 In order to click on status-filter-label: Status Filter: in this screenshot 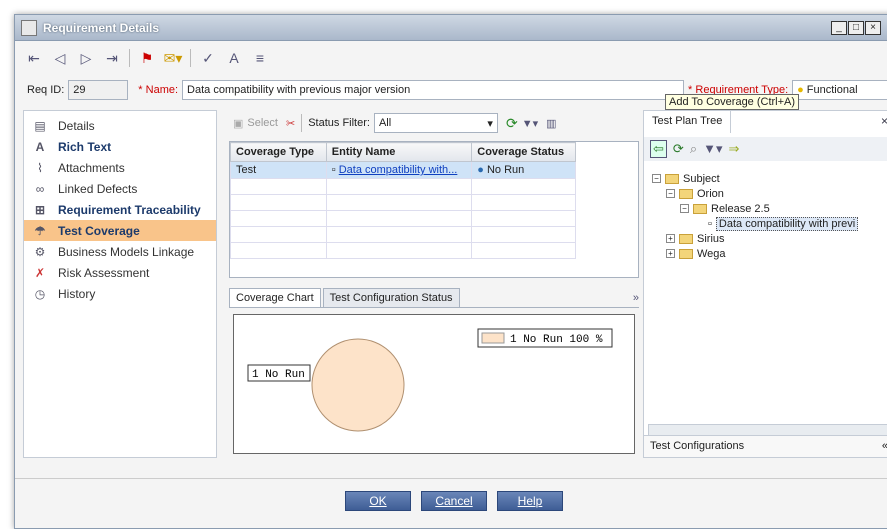, I will do `click(339, 123)`.